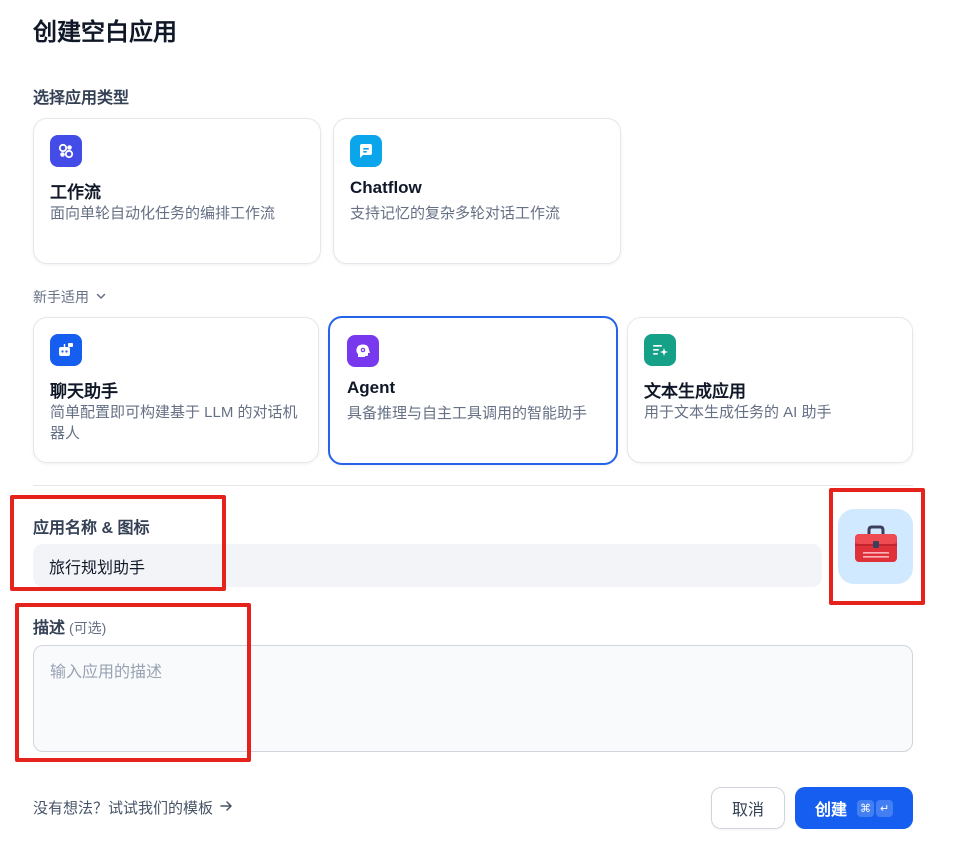  Describe the element at coordinates (176, 390) in the screenshot. I see `app-type-card-chatbot: 聊天助手 简单配置即可构建基于 LLM 的对话机器人` at that location.